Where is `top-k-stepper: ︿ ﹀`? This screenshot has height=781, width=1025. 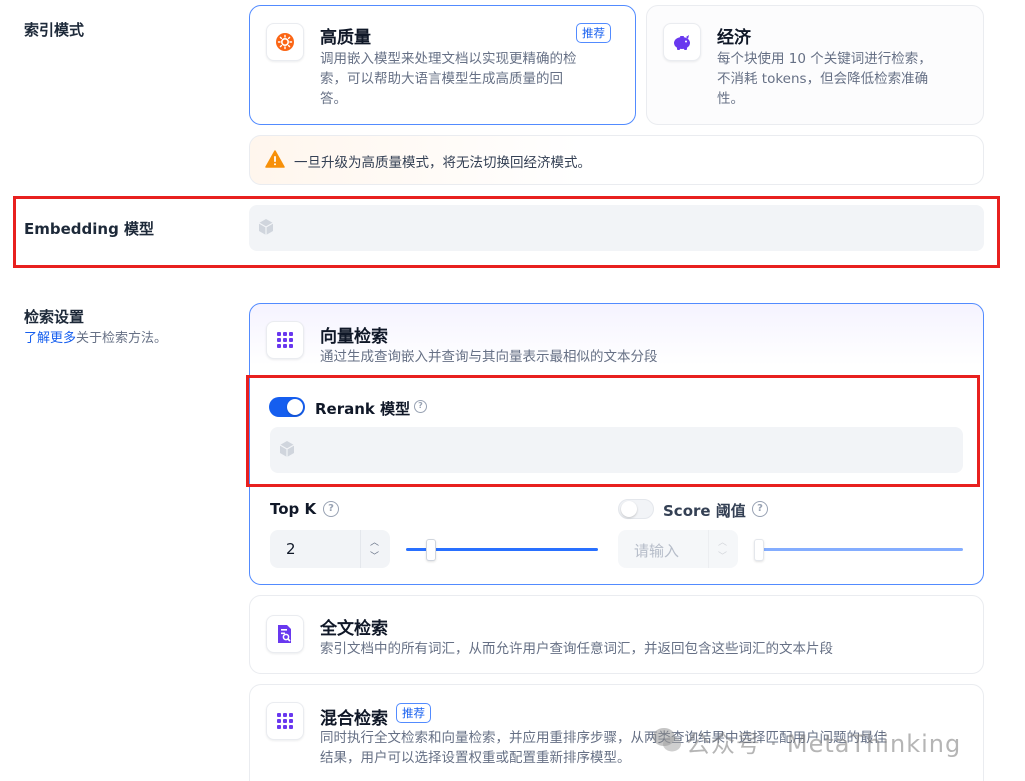 top-k-stepper: ︿ ﹀ is located at coordinates (375, 549).